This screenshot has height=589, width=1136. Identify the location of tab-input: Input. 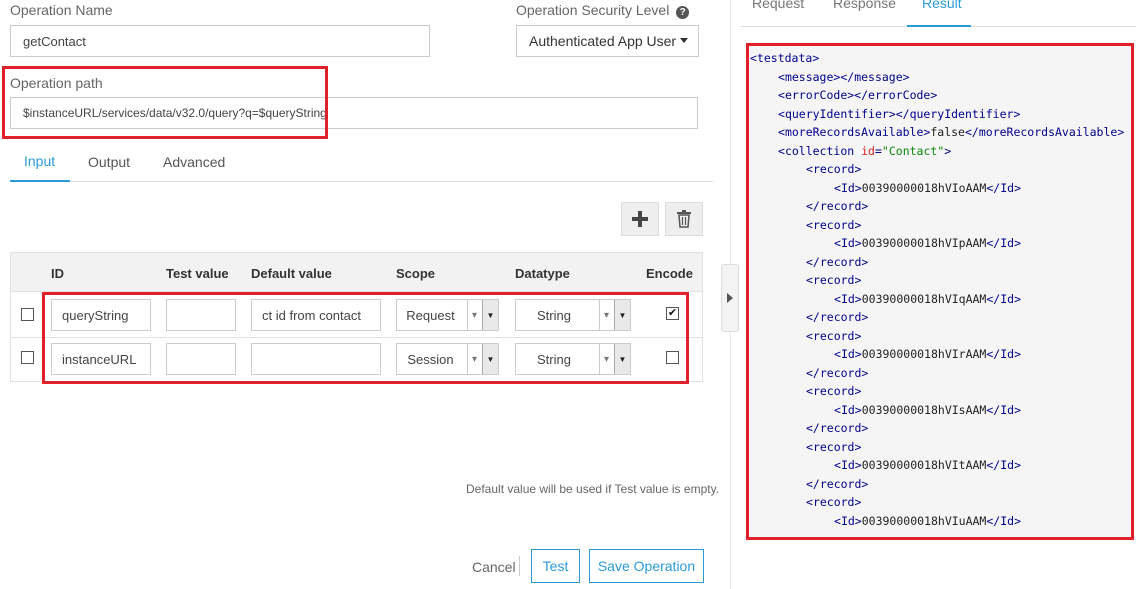
(39, 161).